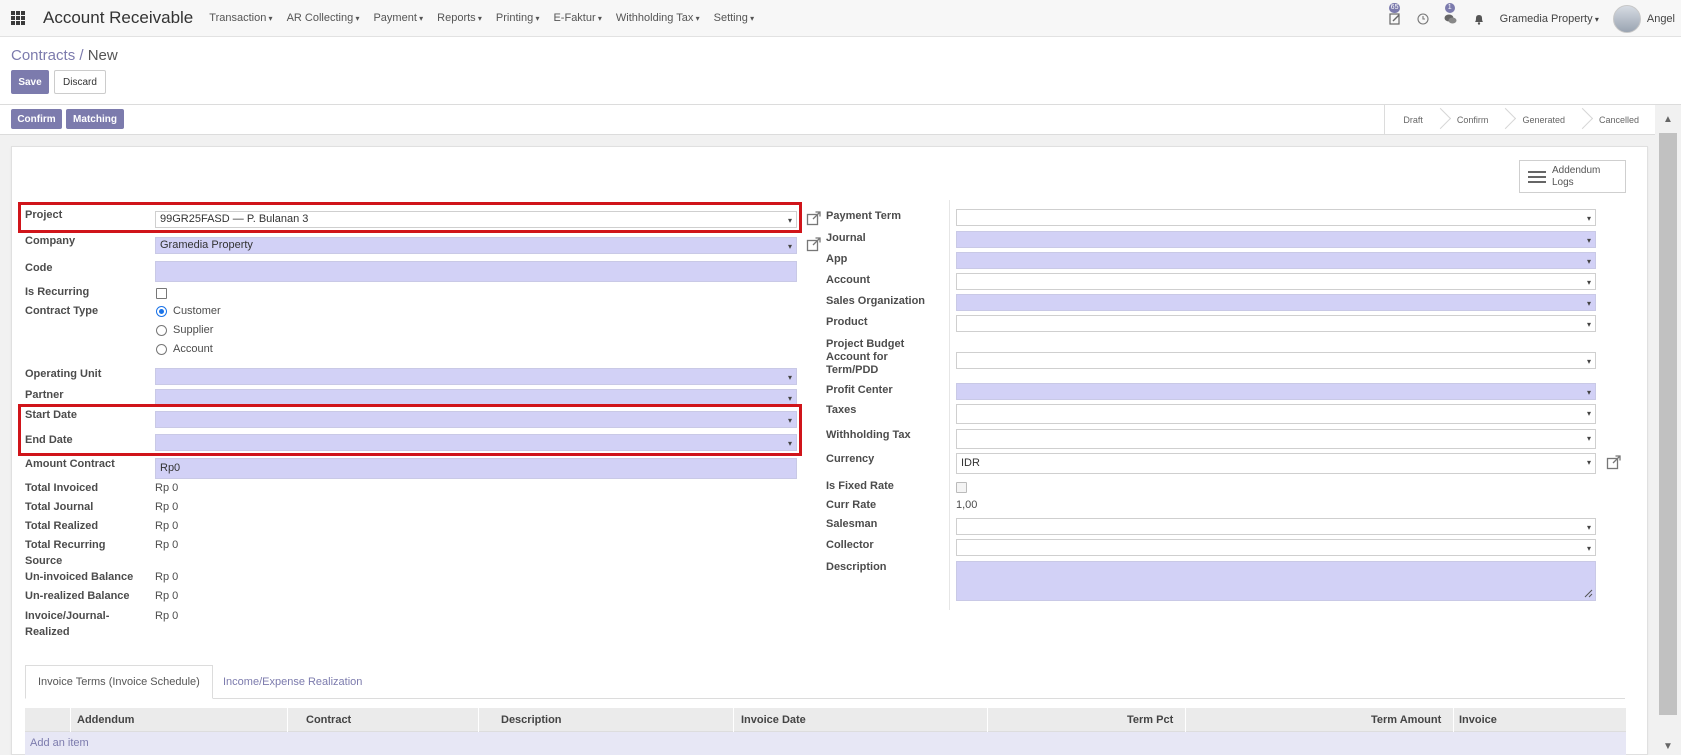  Describe the element at coordinates (188, 311) in the screenshot. I see `contract-type-customer: Customer` at that location.